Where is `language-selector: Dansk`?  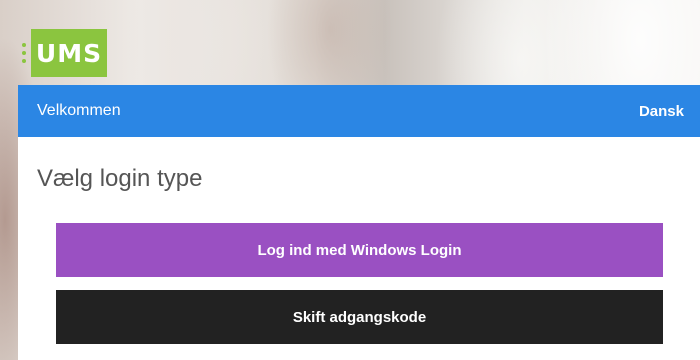
language-selector: Dansk is located at coordinates (661, 111).